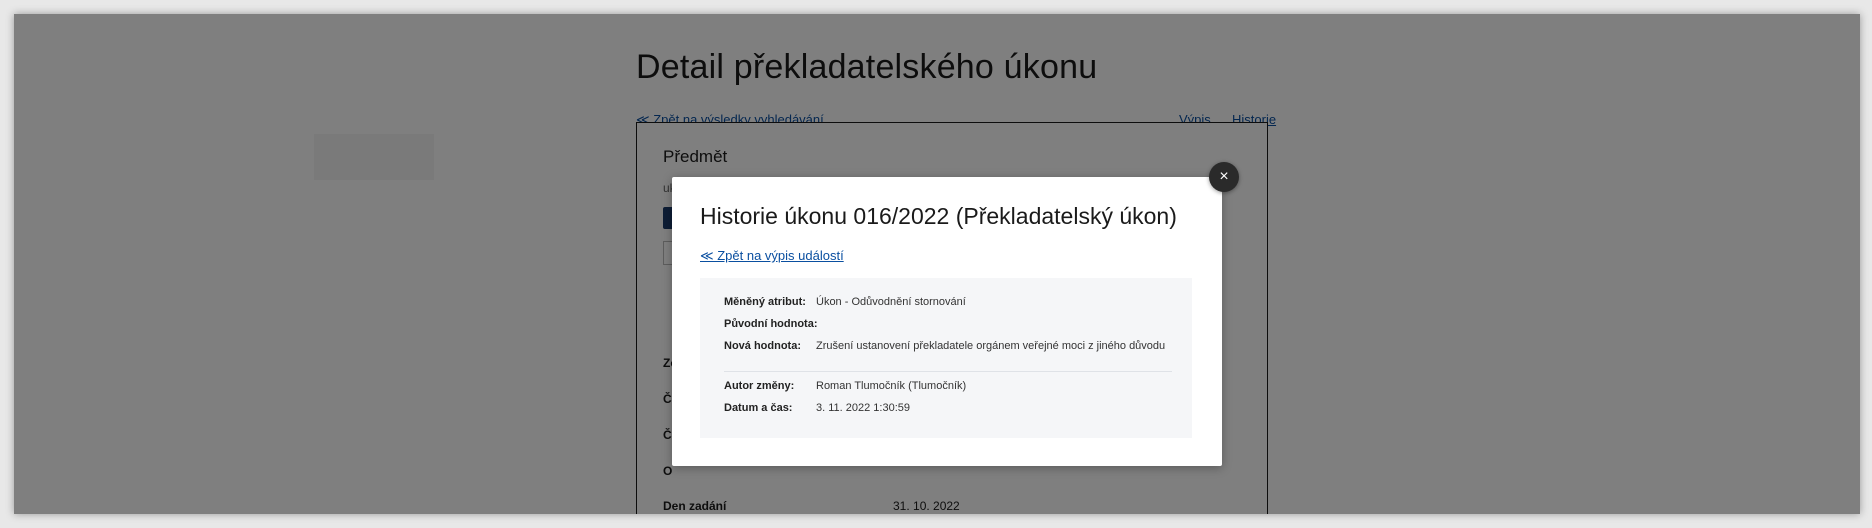 The width and height of the screenshot is (1872, 528). Describe the element at coordinates (759, 386) in the screenshot. I see `author-label: Autor změny:` at that location.